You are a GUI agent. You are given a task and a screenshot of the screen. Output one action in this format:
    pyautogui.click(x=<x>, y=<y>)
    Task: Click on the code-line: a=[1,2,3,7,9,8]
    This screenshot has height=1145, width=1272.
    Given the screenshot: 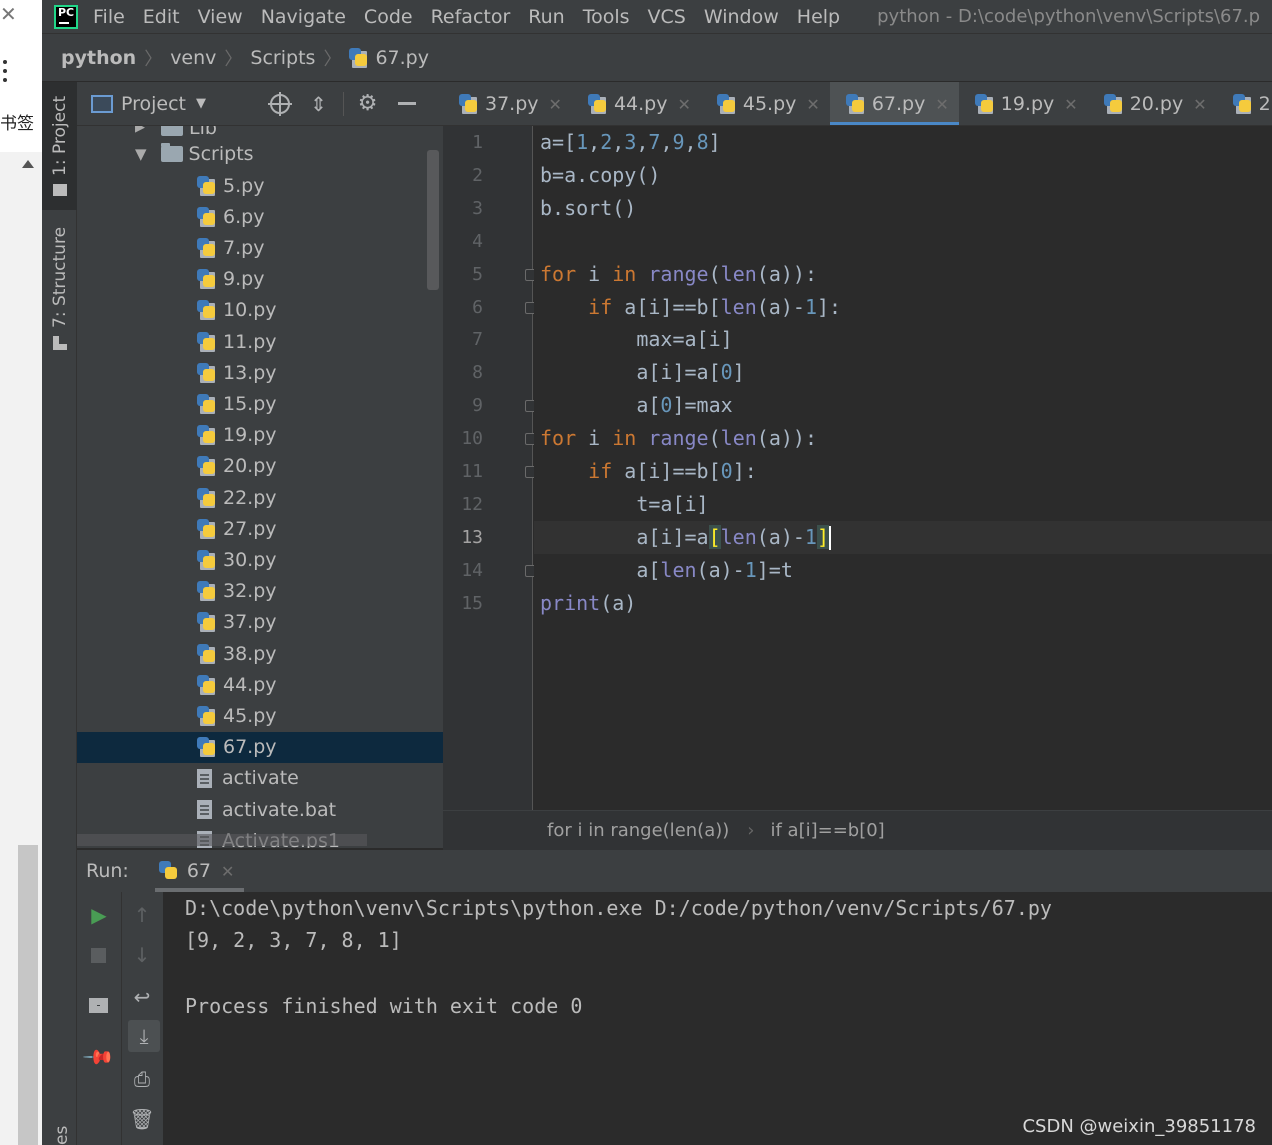 What is the action you would take?
    pyautogui.click(x=630, y=142)
    